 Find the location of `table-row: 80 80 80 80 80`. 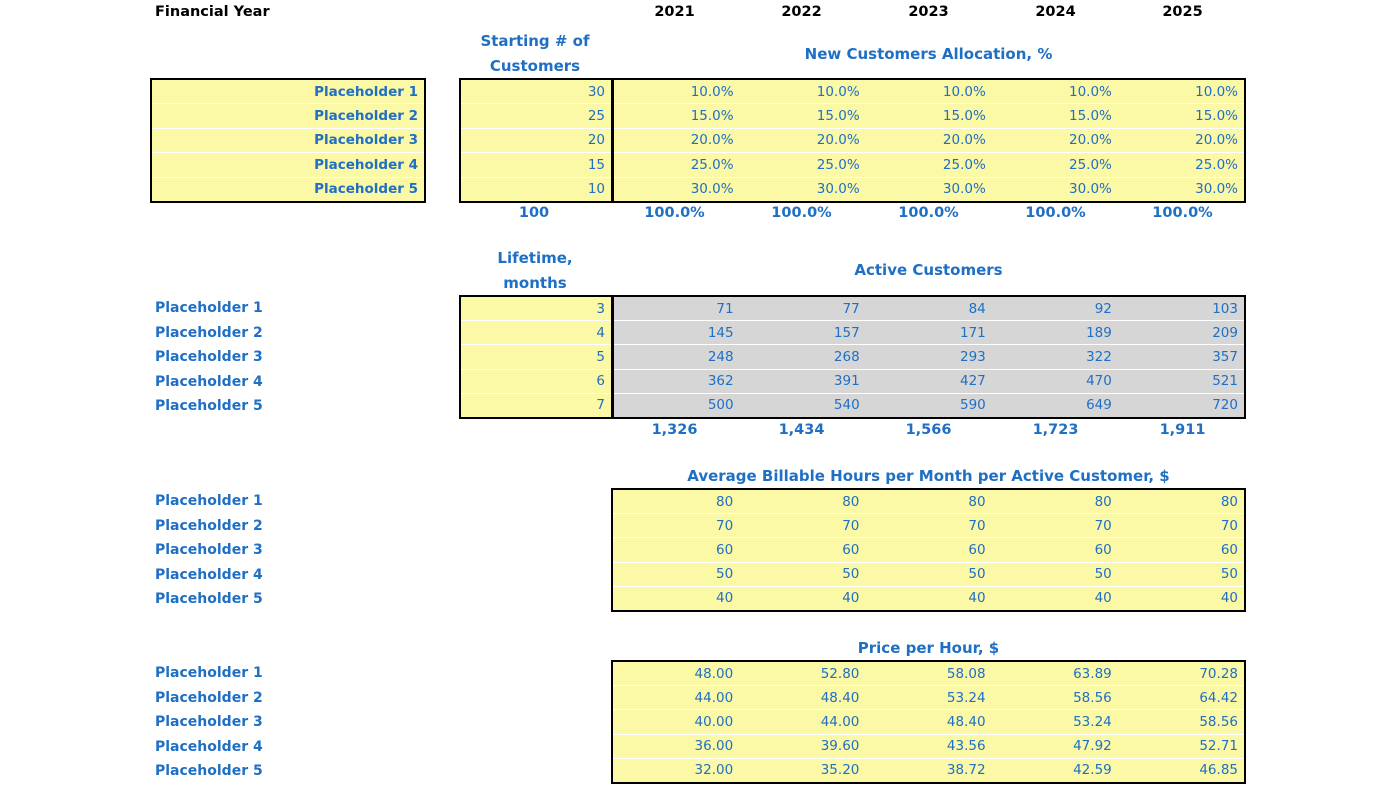

table-row: 80 80 80 80 80 is located at coordinates (928, 502).